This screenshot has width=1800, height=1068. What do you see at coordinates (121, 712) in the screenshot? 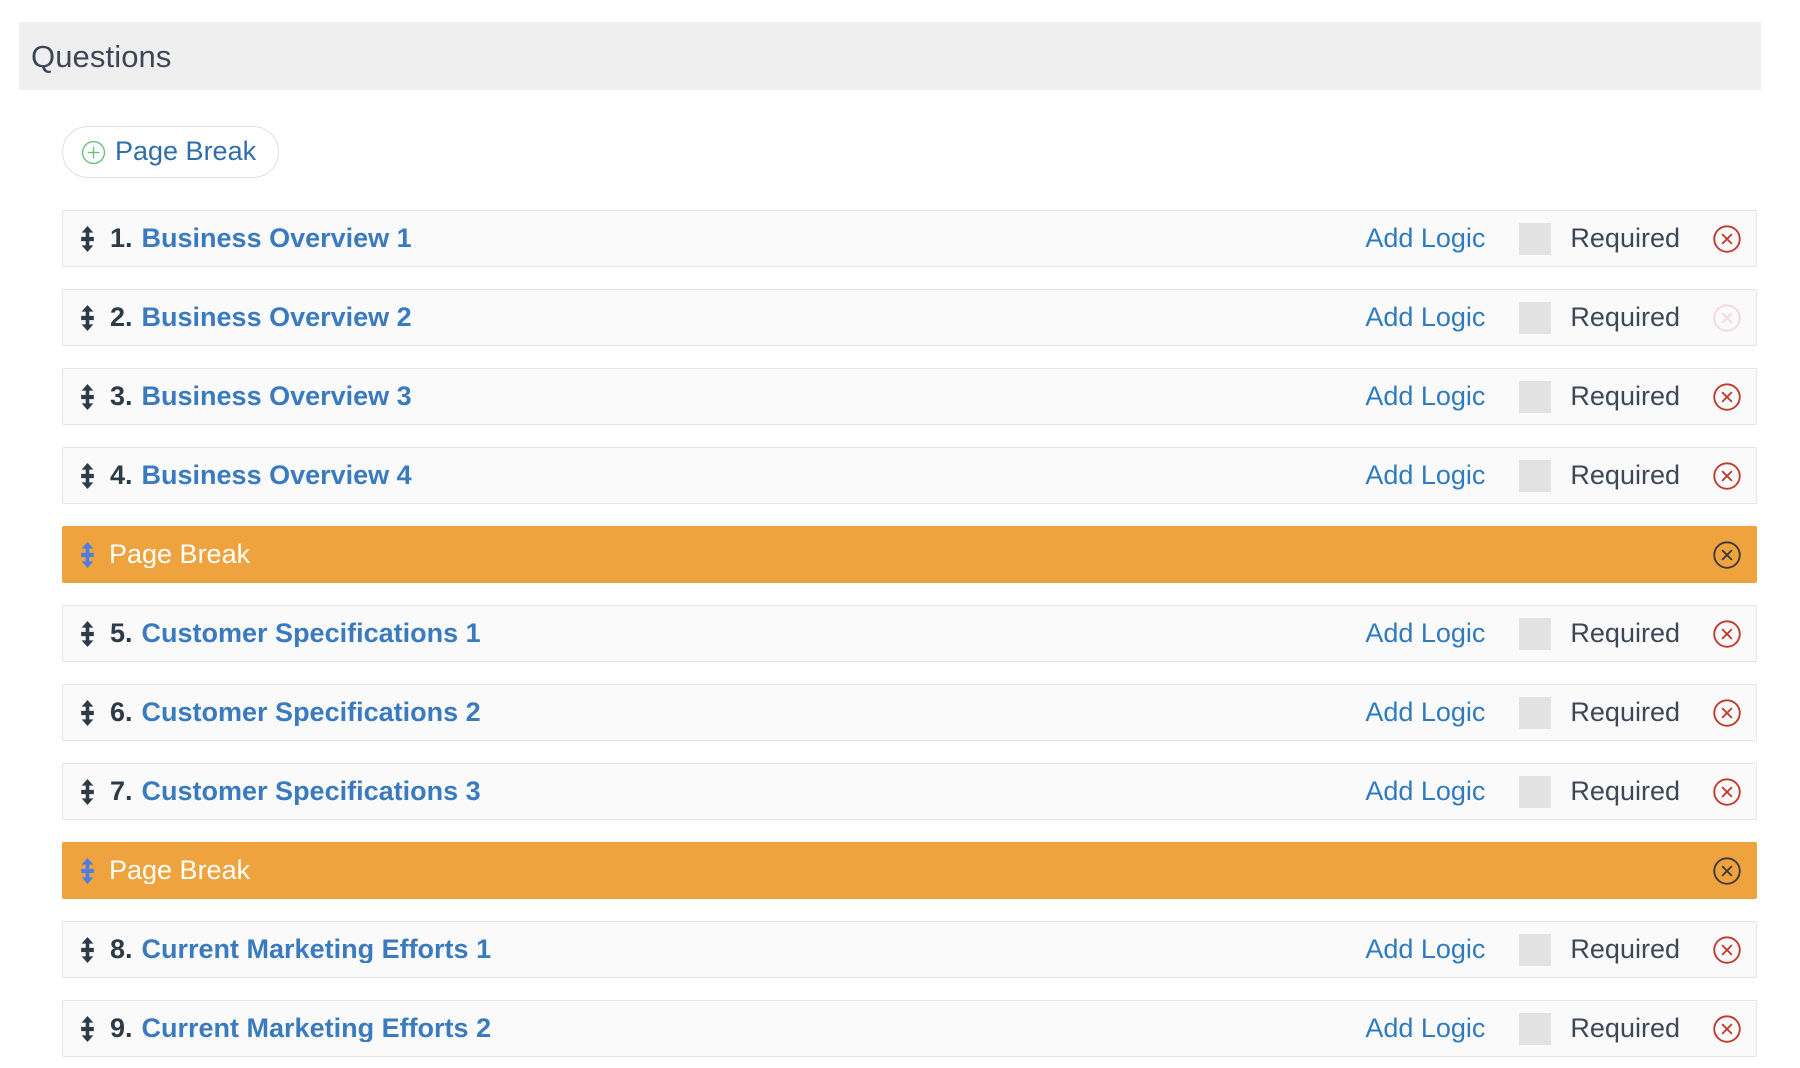
I see `question-number: 6.` at bounding box center [121, 712].